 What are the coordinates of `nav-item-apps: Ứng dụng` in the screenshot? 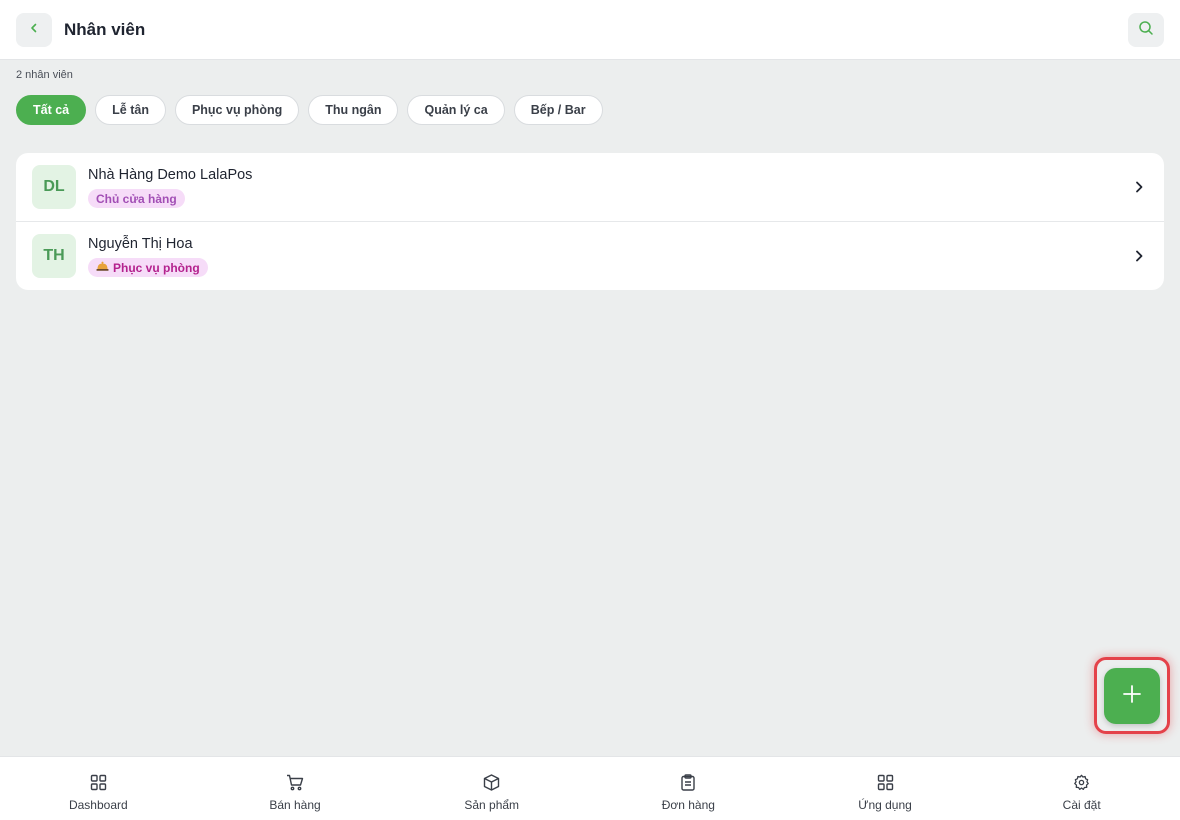 It's located at (885, 788).